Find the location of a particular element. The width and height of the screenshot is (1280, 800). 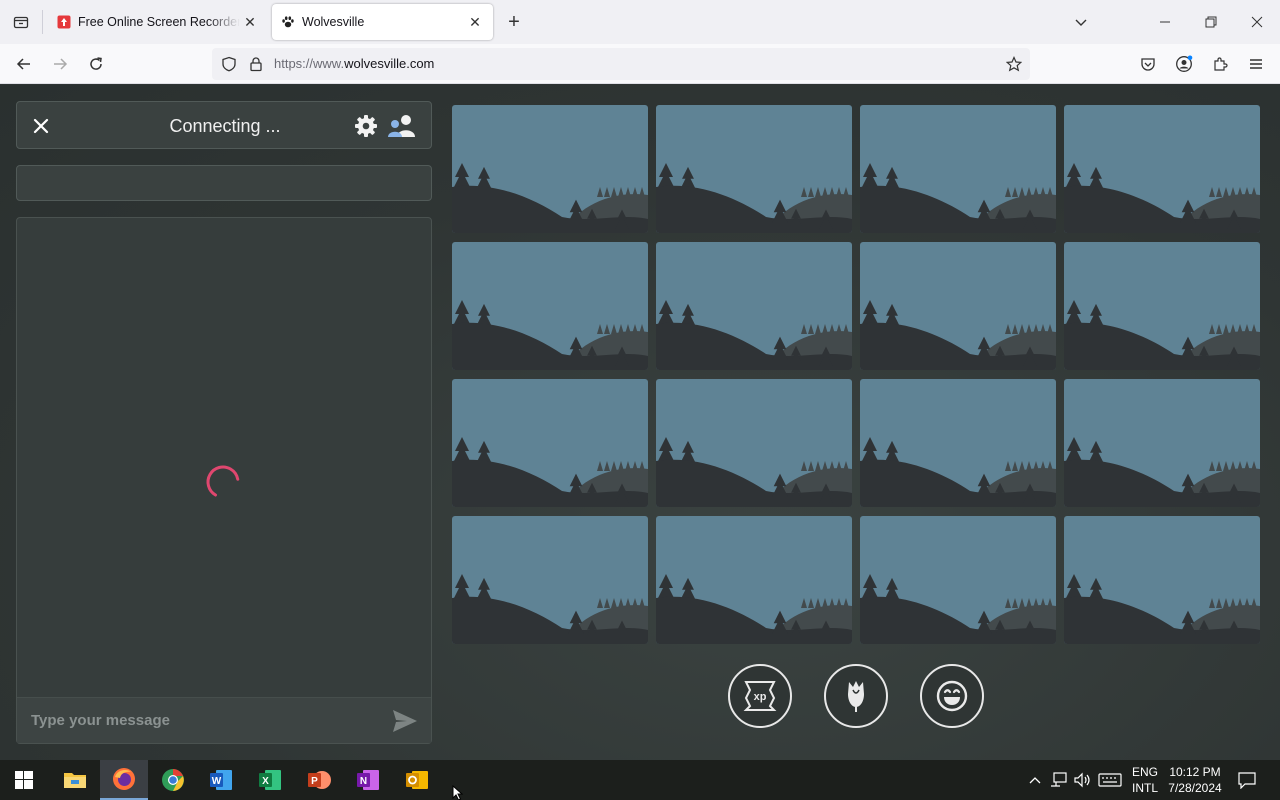

url-domain: wolvesville.com is located at coordinates (389, 63).